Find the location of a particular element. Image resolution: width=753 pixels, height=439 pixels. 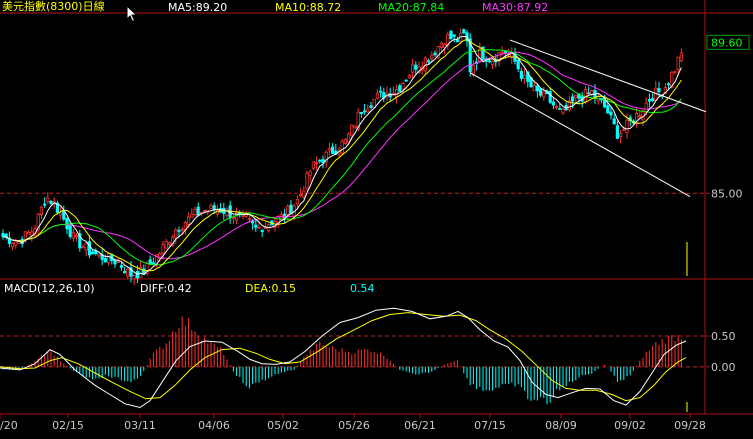

x-tick-label-2: 03/11 is located at coordinates (140, 425).